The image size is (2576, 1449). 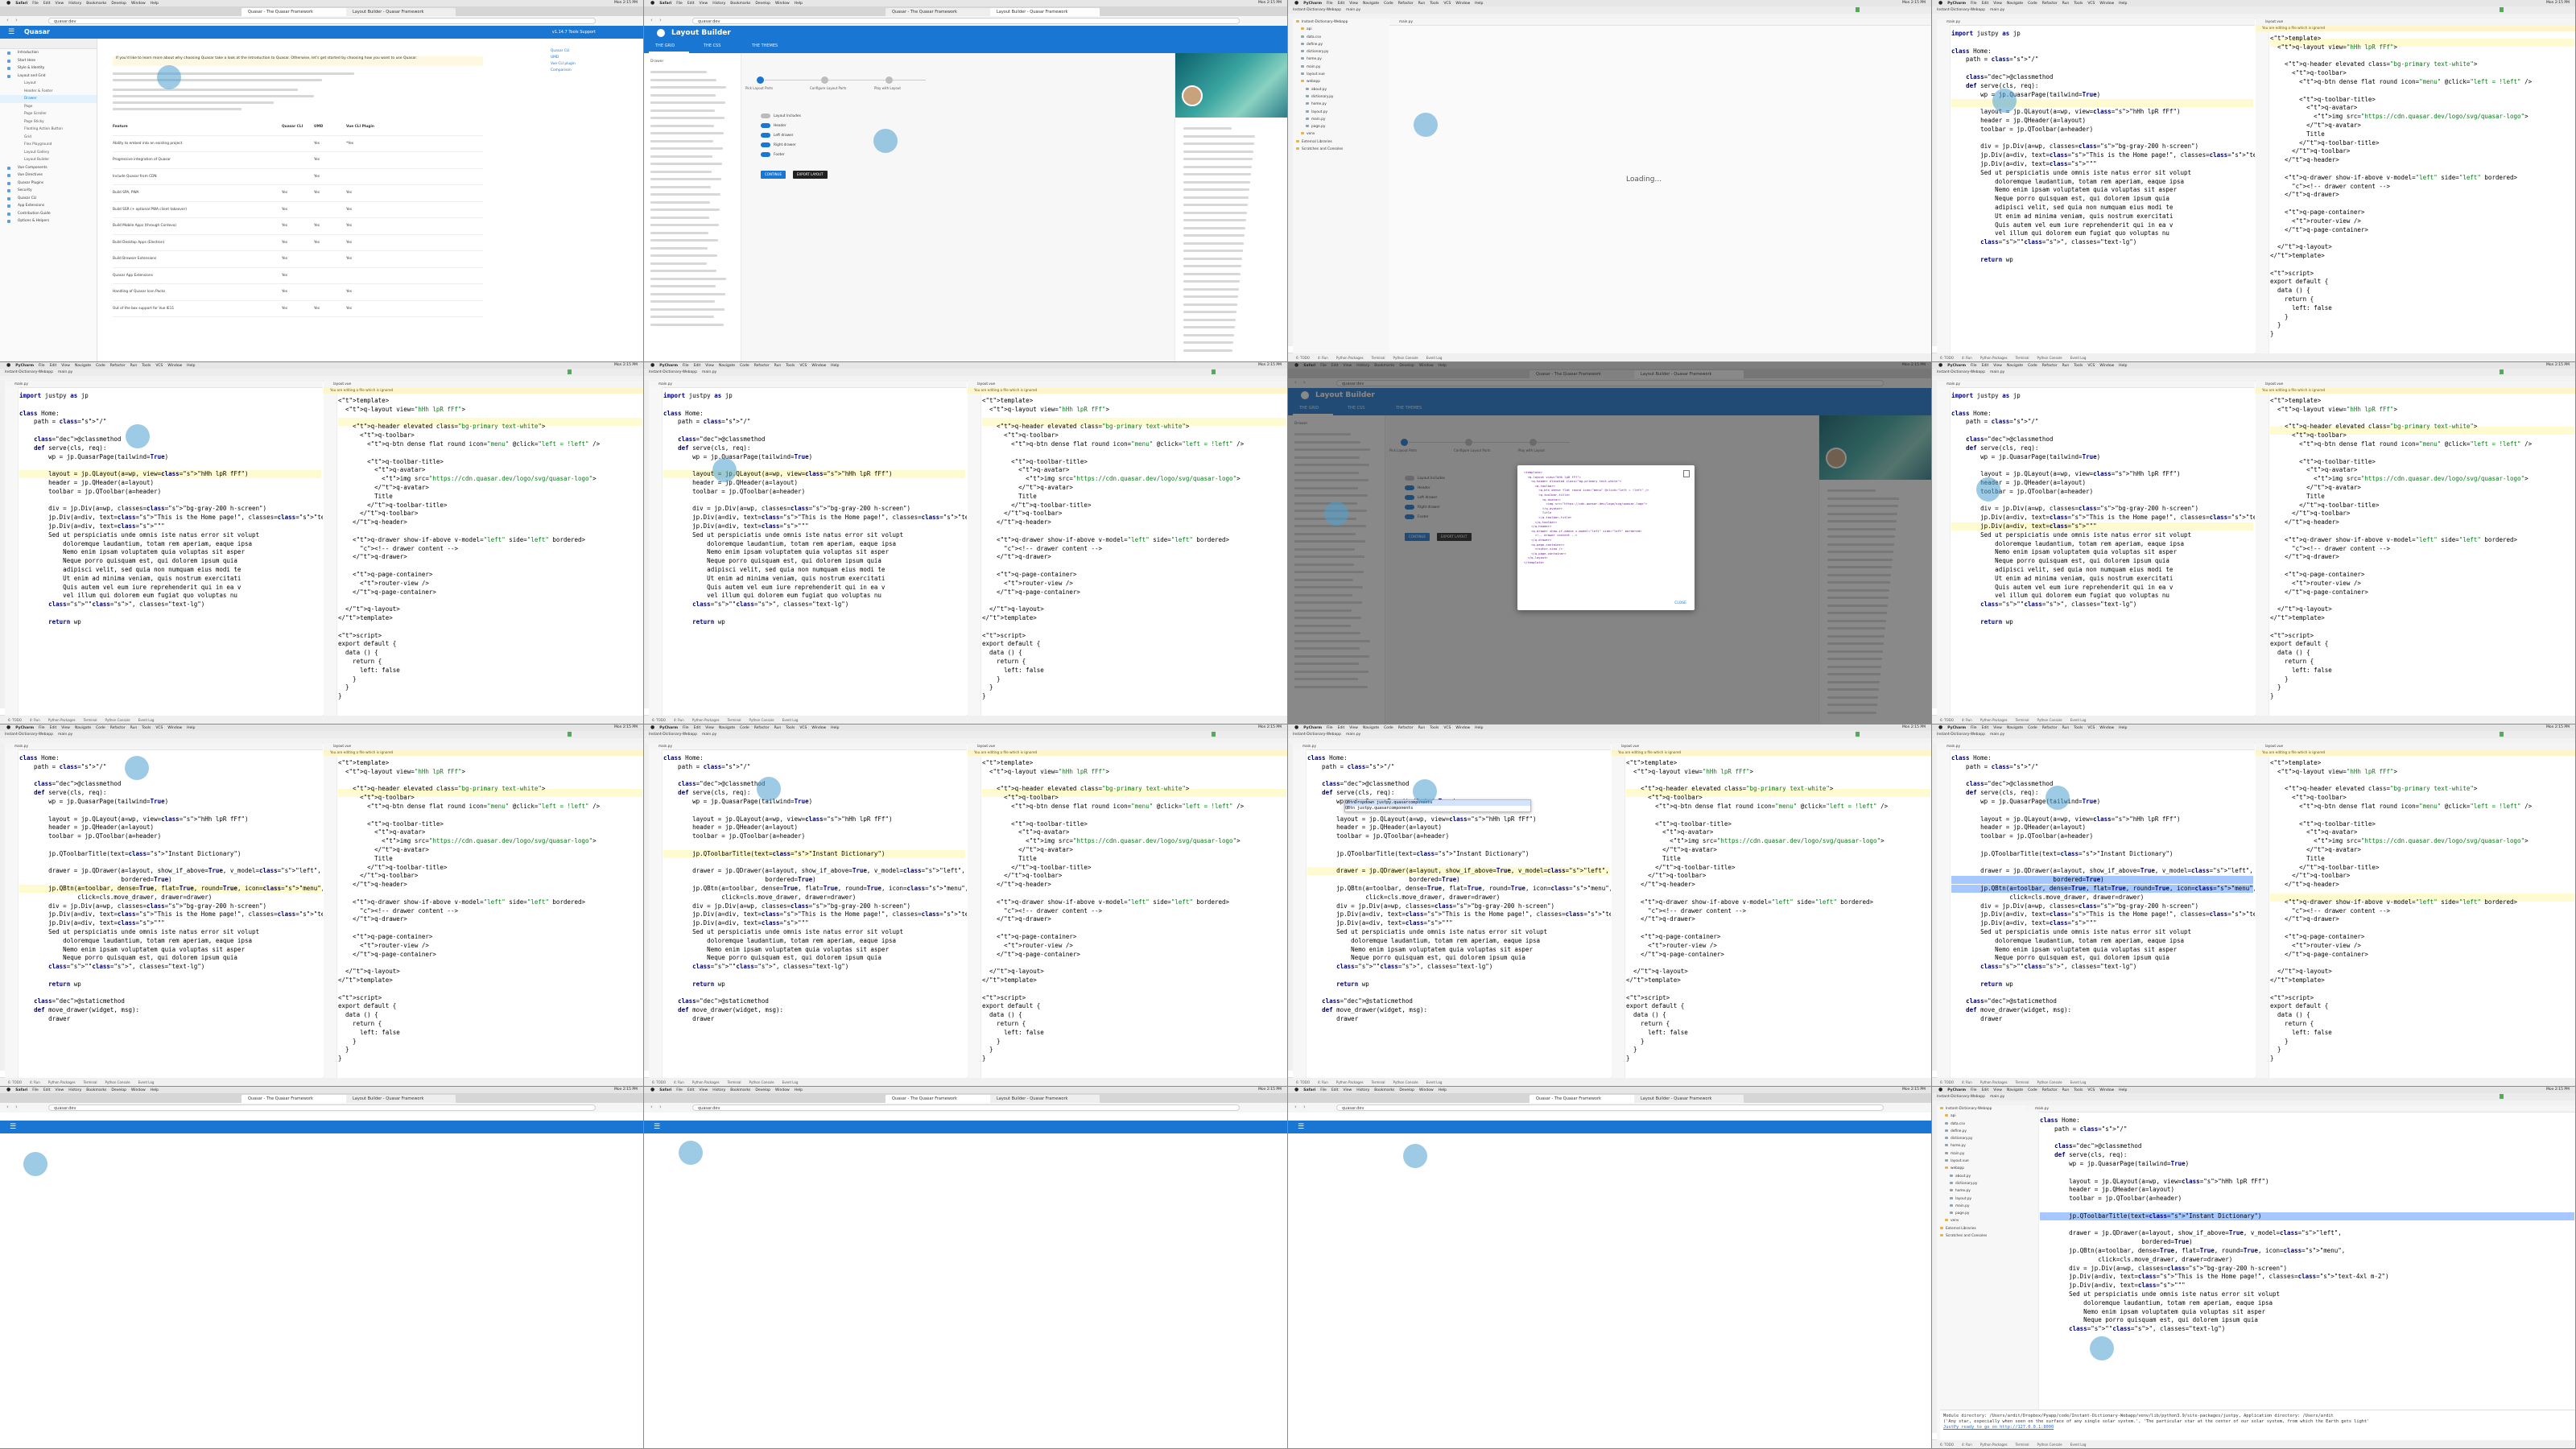 I want to click on sidebar-subitem: Layout Builder, so click(x=48, y=160).